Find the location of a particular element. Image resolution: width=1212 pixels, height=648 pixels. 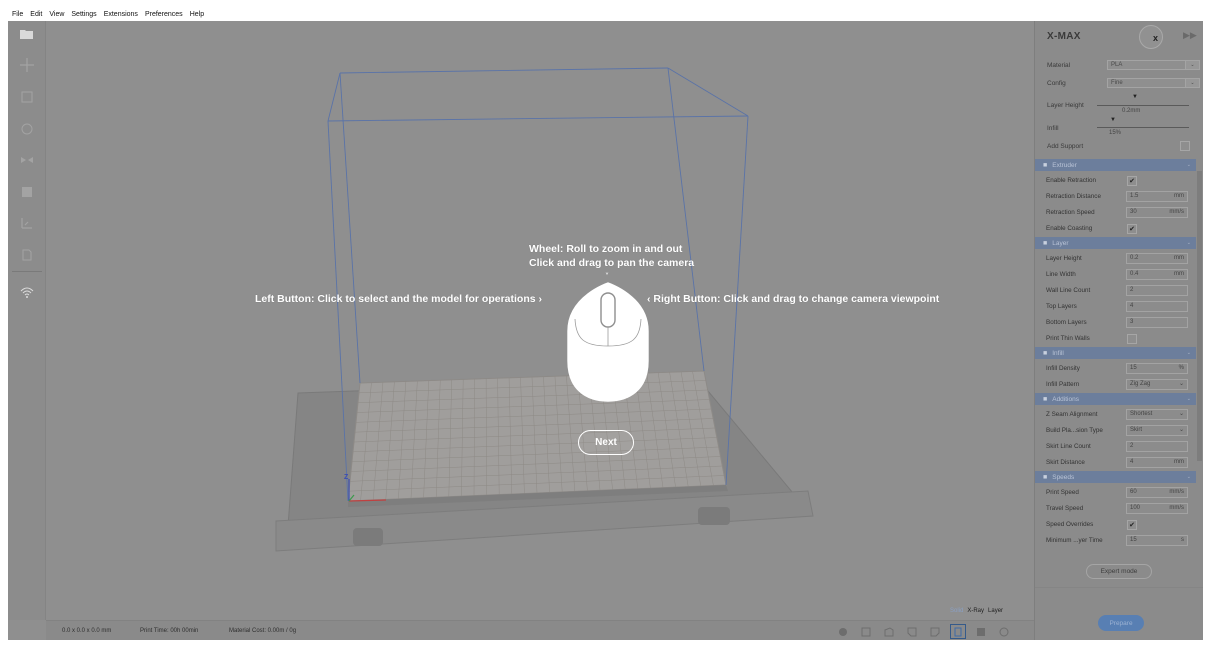

section-header-layer: ■ Layer ⌄ is located at coordinates (1115, 243).